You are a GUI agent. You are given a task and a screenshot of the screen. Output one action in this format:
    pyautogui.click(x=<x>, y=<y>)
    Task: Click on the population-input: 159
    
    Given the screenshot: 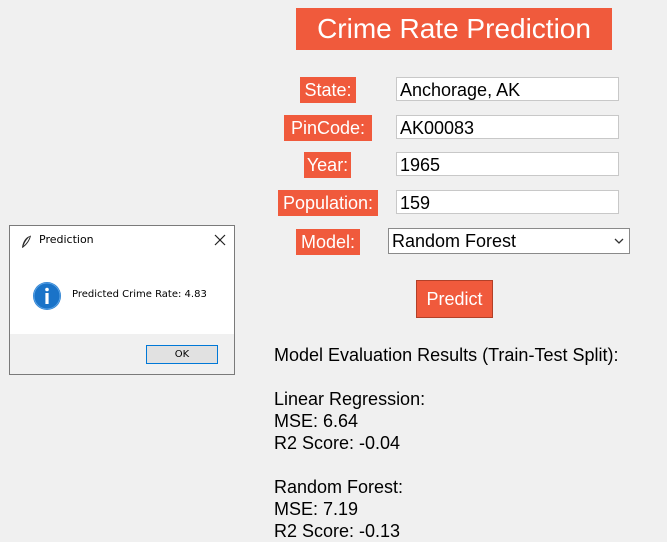 What is the action you would take?
    pyautogui.click(x=507, y=202)
    